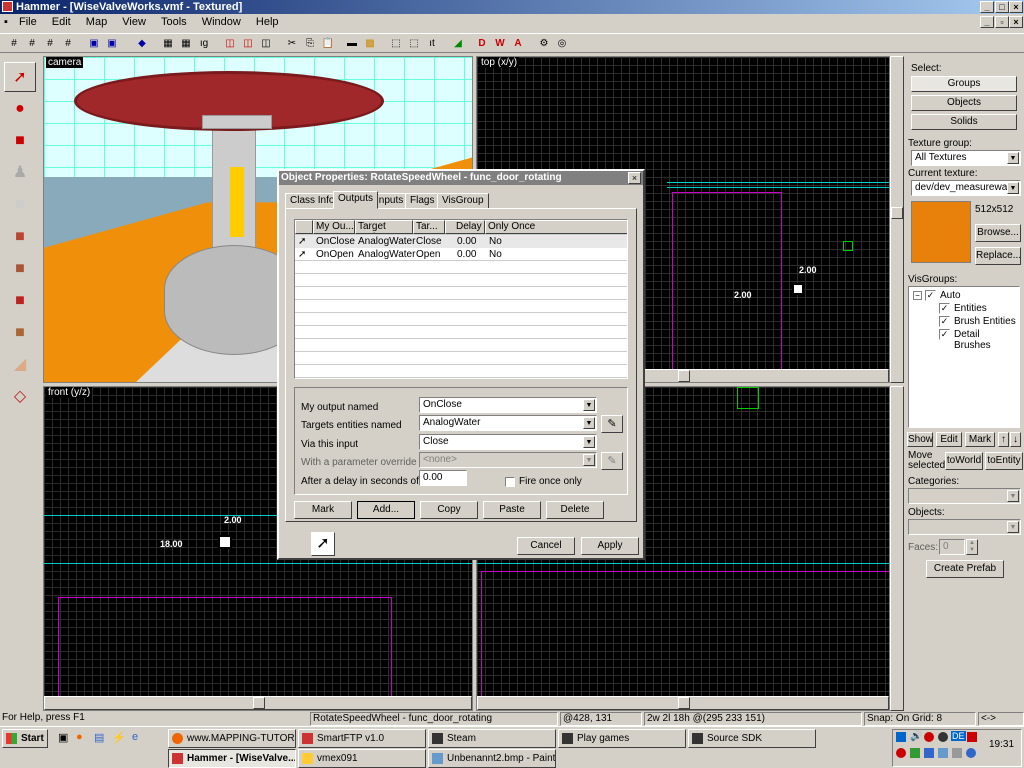 This screenshot has height=768, width=1024. I want to click on paste-button: Paste, so click(512, 510).